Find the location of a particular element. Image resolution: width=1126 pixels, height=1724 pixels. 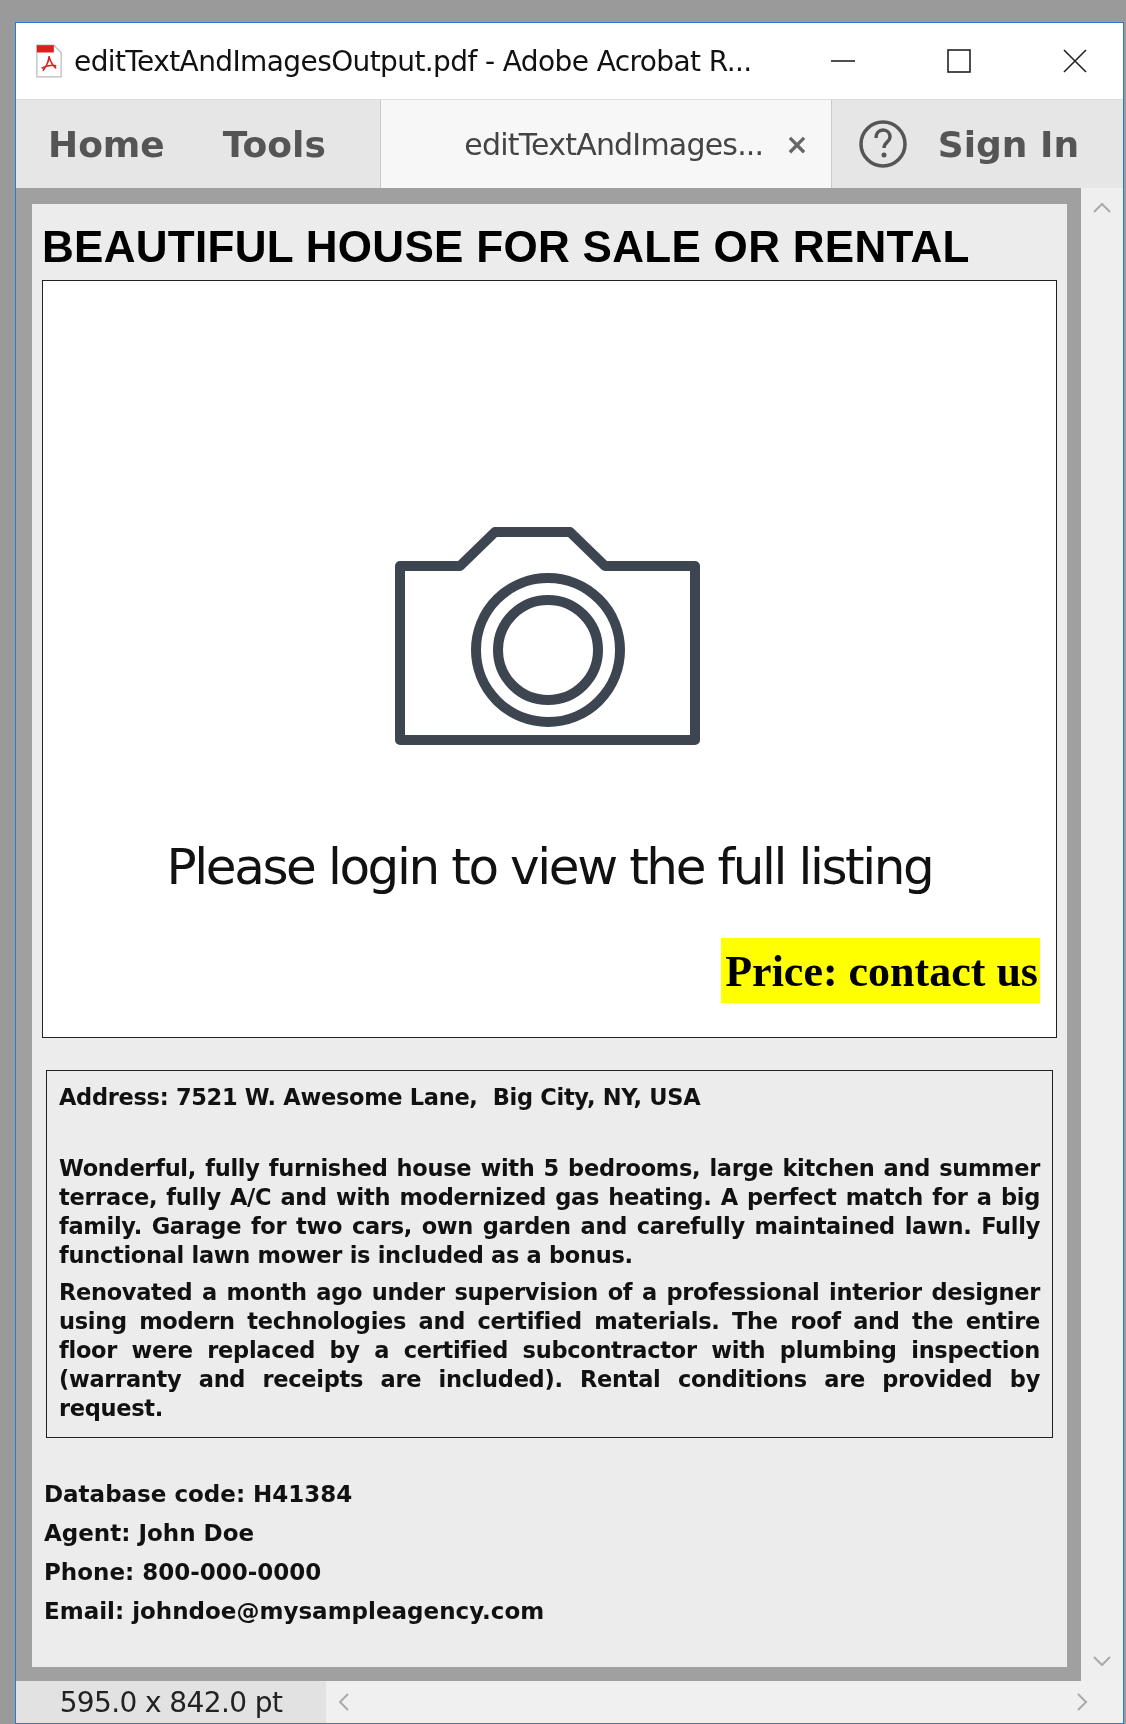

page-size-label: 595.0 x 842.0 pt is located at coordinates (171, 1702).